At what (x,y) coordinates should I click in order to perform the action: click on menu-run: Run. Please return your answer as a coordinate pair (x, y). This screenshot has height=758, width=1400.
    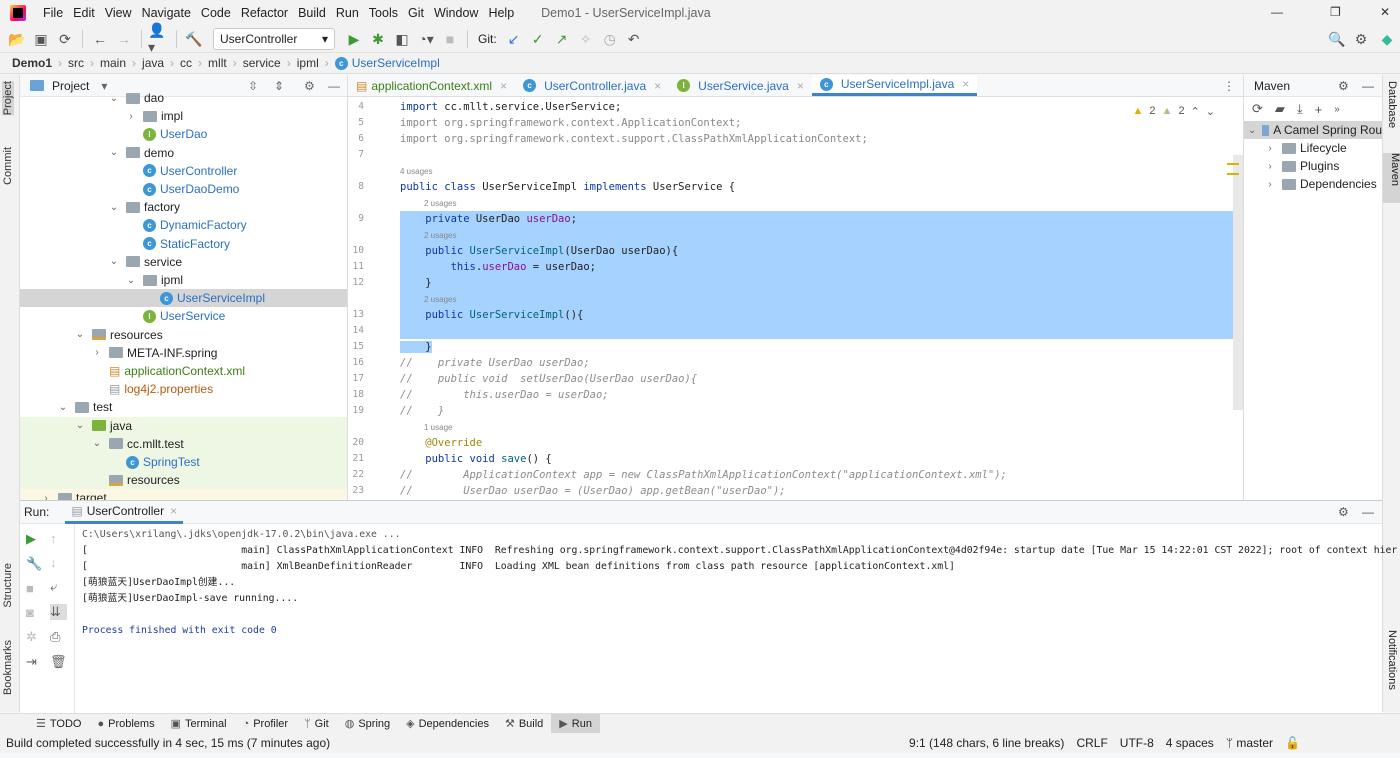
    Looking at the image, I should click on (347, 13).